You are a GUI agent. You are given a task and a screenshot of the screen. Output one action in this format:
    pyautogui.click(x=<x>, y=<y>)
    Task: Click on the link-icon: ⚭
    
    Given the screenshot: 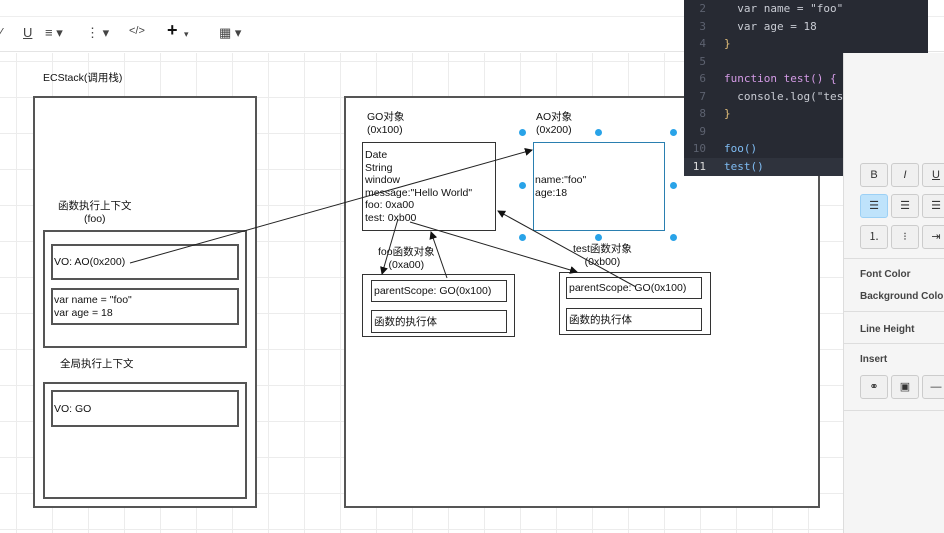 What is the action you would take?
    pyautogui.click(x=874, y=387)
    